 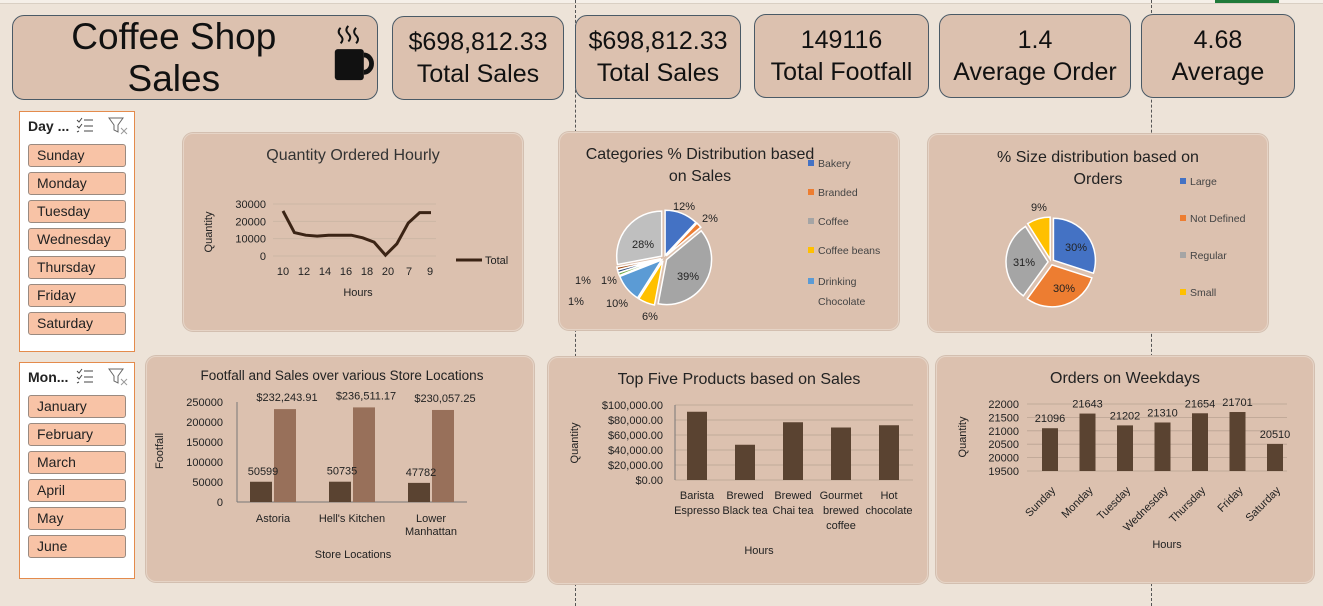 What do you see at coordinates (1050, 419) in the screenshot?
I see `bar-data-label: 21096` at bounding box center [1050, 419].